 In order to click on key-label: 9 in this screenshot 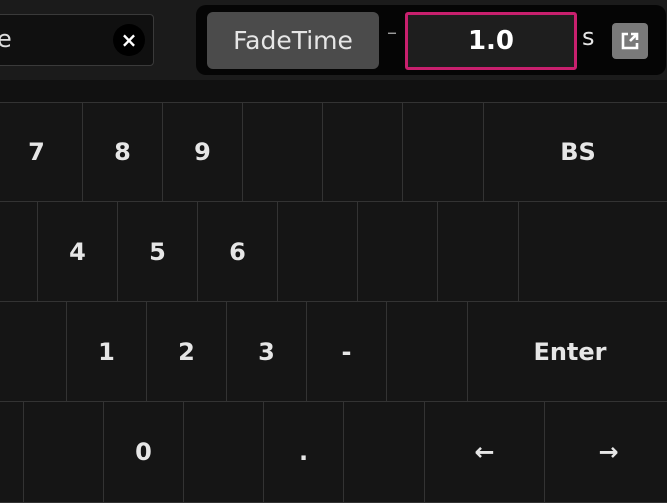, I will do `click(202, 152)`.